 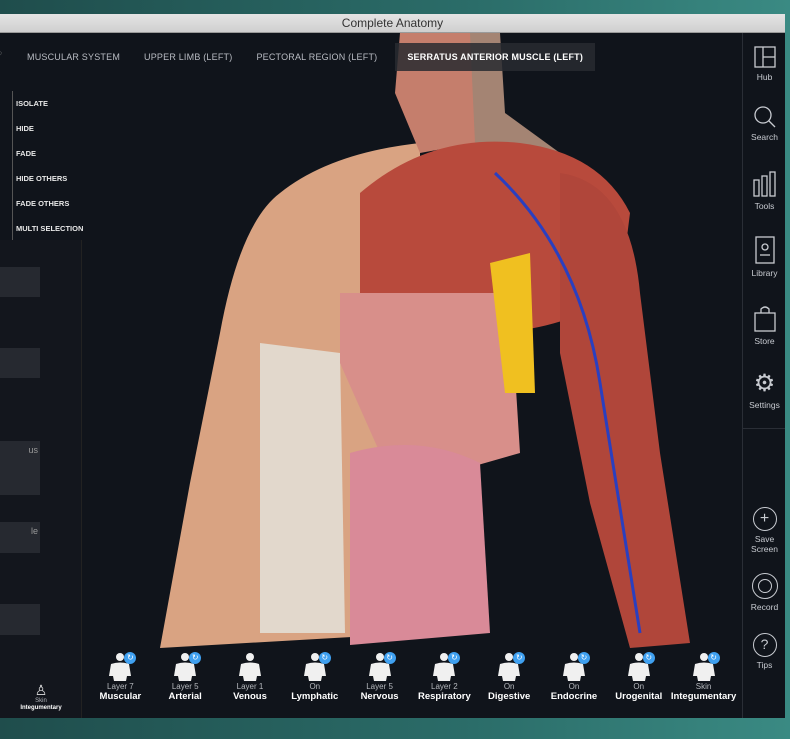 I want to click on system-toggle-nervous: ↻ Layer 5 Nervous, so click(x=380, y=683).